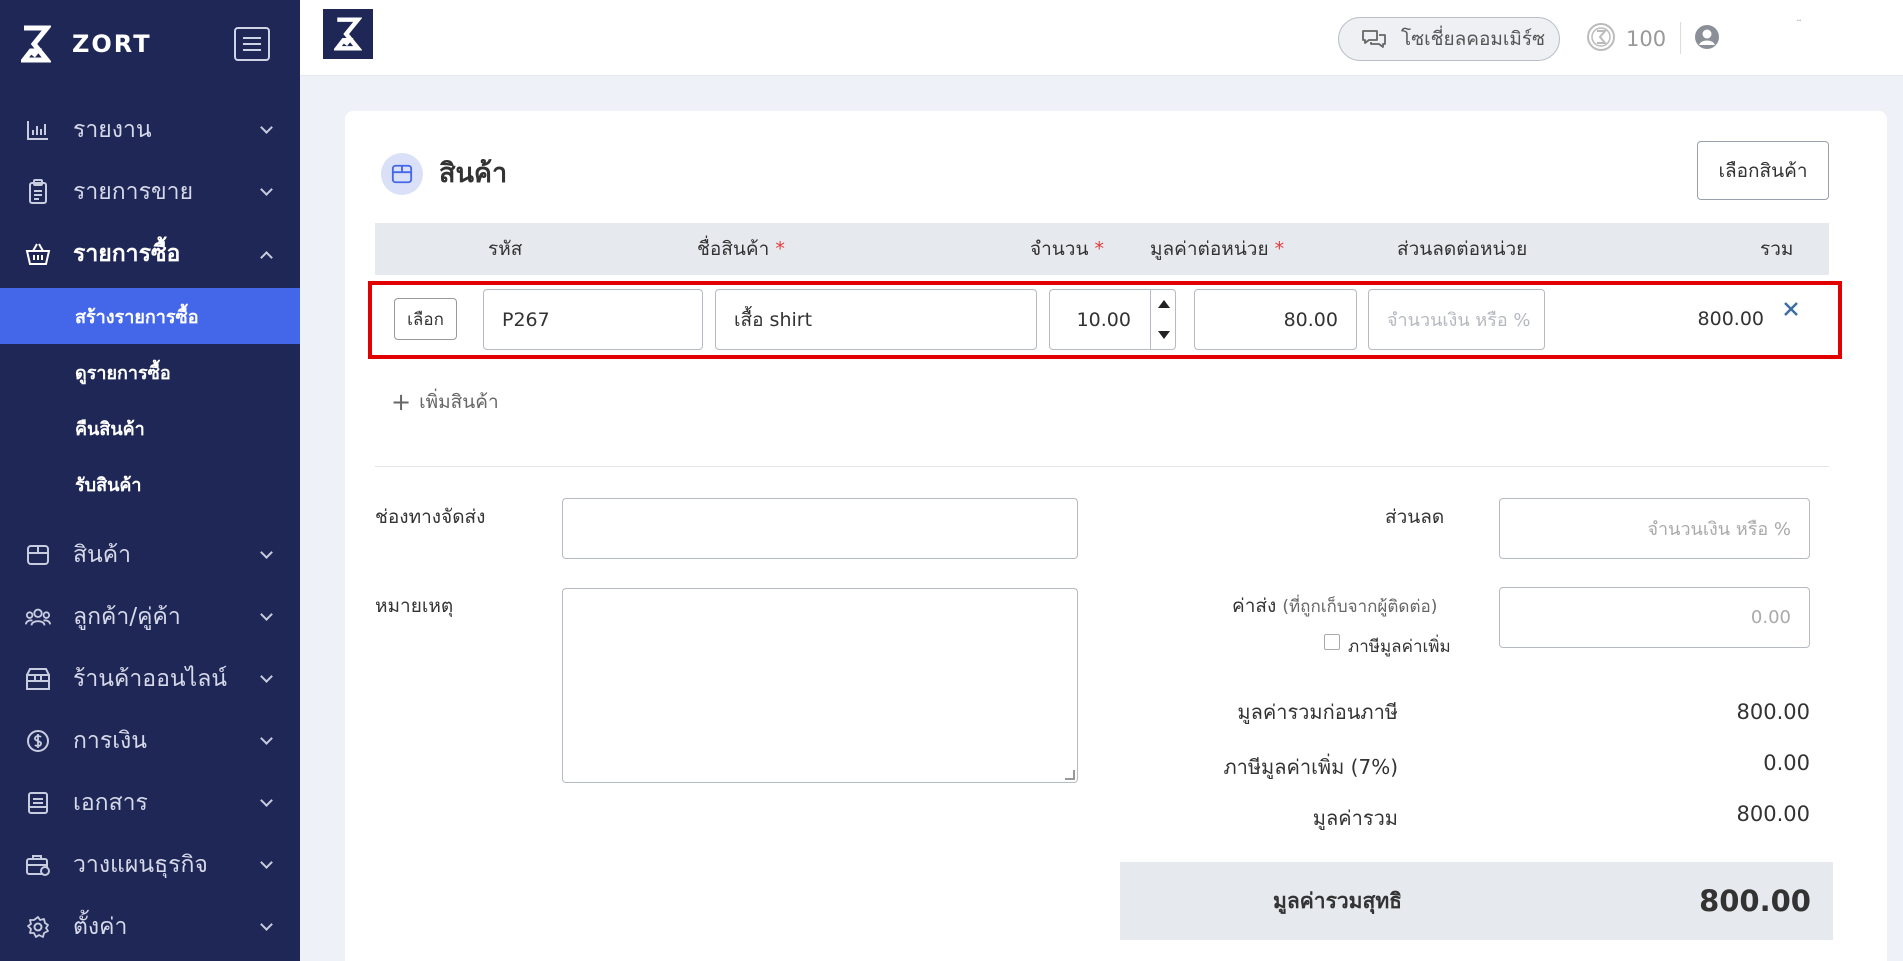  I want to click on nav-item-purchase: รายการซื้อ, so click(150, 254).